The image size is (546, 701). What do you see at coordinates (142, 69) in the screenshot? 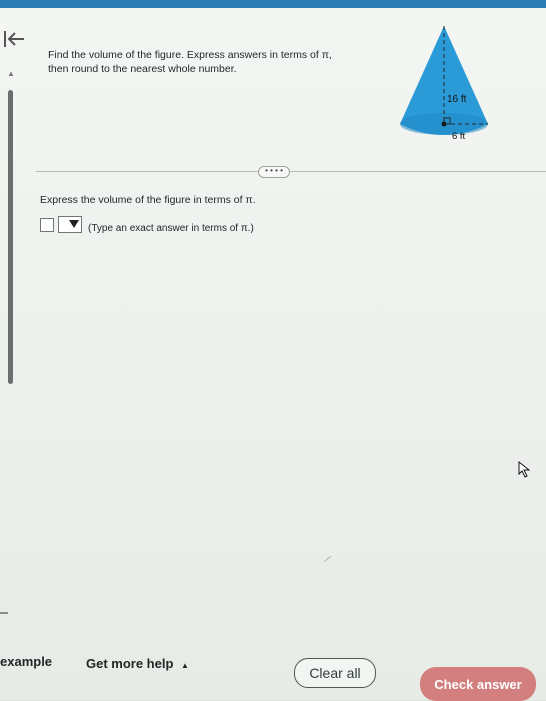
I see `question-line-2: then round to the nearest whole number.` at bounding box center [142, 69].